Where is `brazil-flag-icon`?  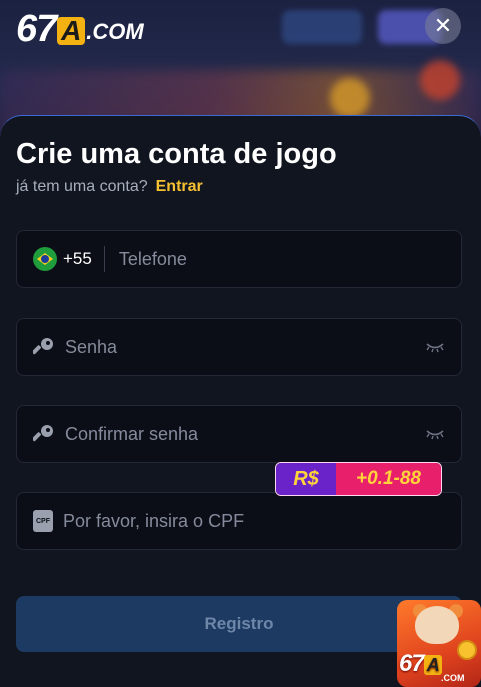
brazil-flag-icon is located at coordinates (45, 259).